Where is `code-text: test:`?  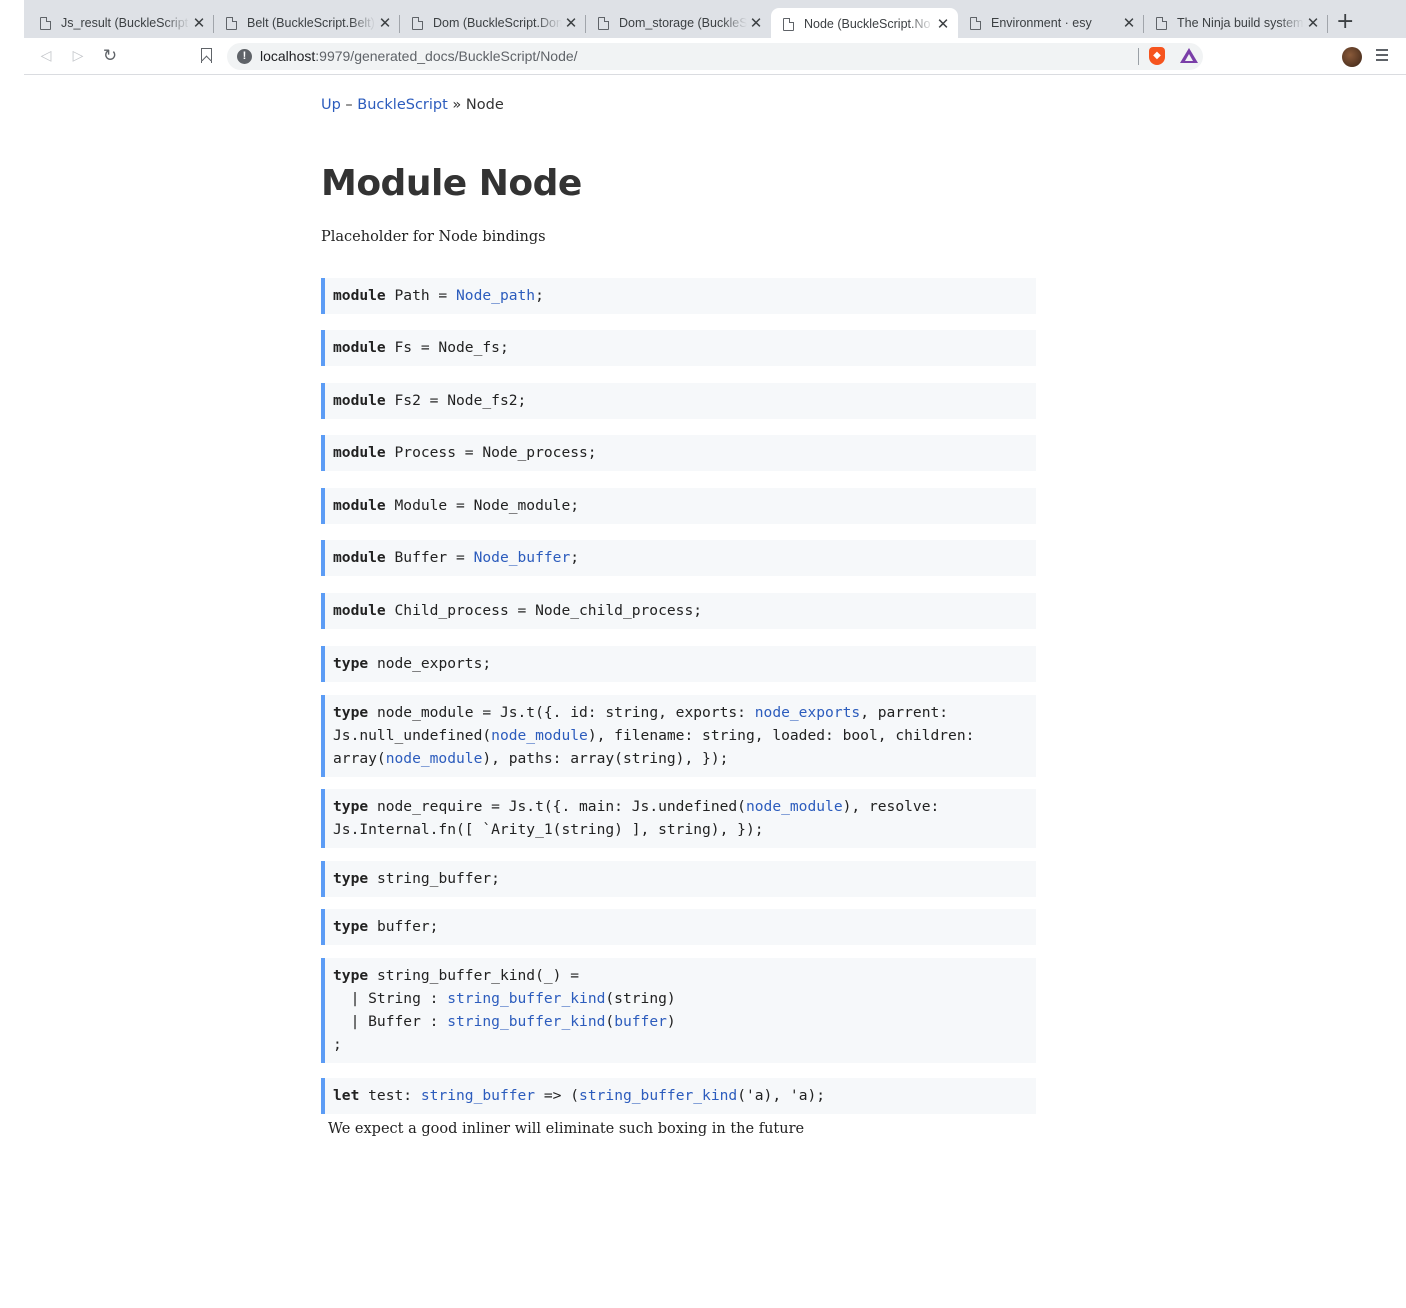 code-text: test: is located at coordinates (390, 1095).